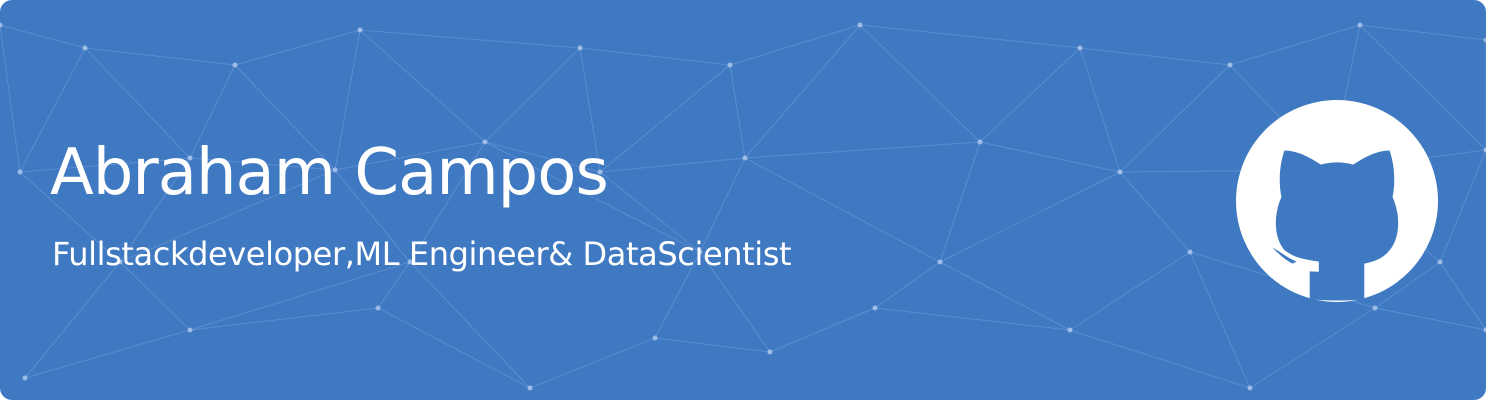  I want to click on profile-name: Abraham Campos, so click(329, 173).